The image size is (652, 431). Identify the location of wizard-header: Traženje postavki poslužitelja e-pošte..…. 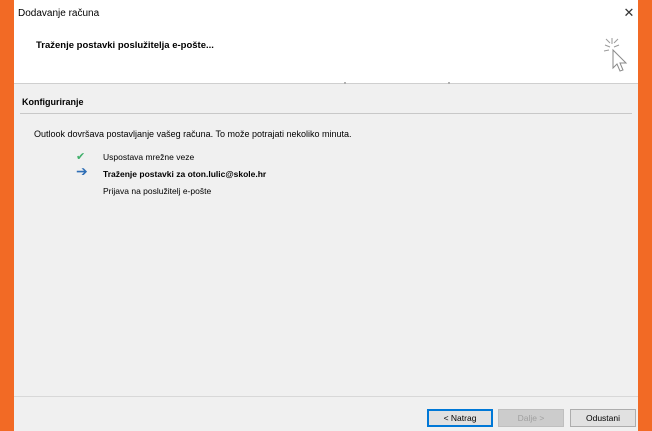
(326, 56).